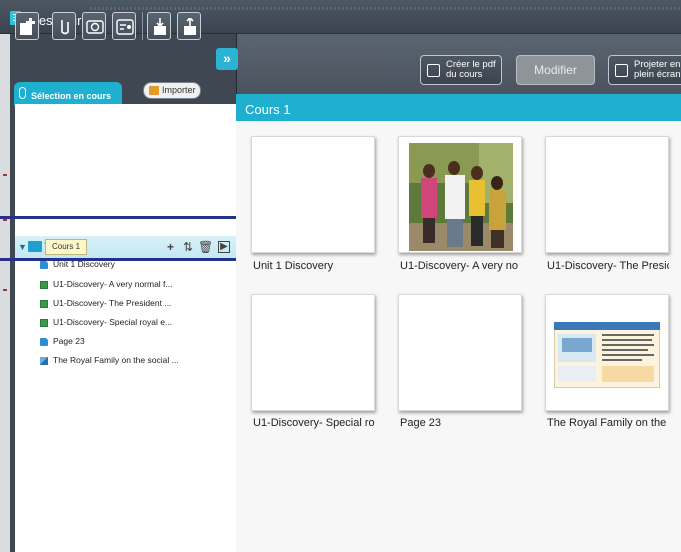  What do you see at coordinates (227, 59) in the screenshot?
I see `collapse-panel-button: »` at bounding box center [227, 59].